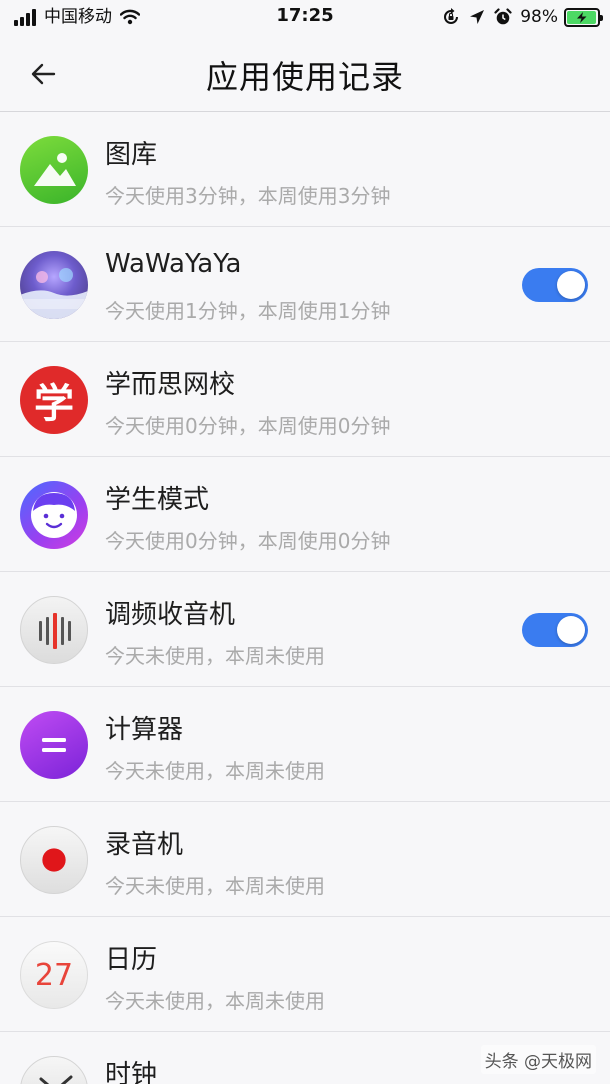  I want to click on location-icon, so click(477, 17).